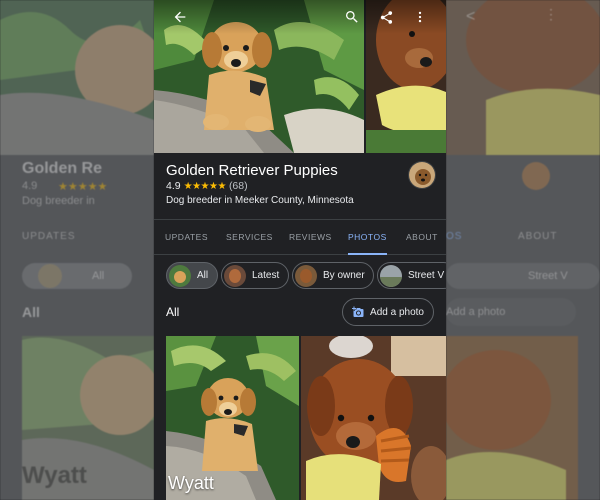  I want to click on chip-by-owner-label: By owner, so click(344, 275).